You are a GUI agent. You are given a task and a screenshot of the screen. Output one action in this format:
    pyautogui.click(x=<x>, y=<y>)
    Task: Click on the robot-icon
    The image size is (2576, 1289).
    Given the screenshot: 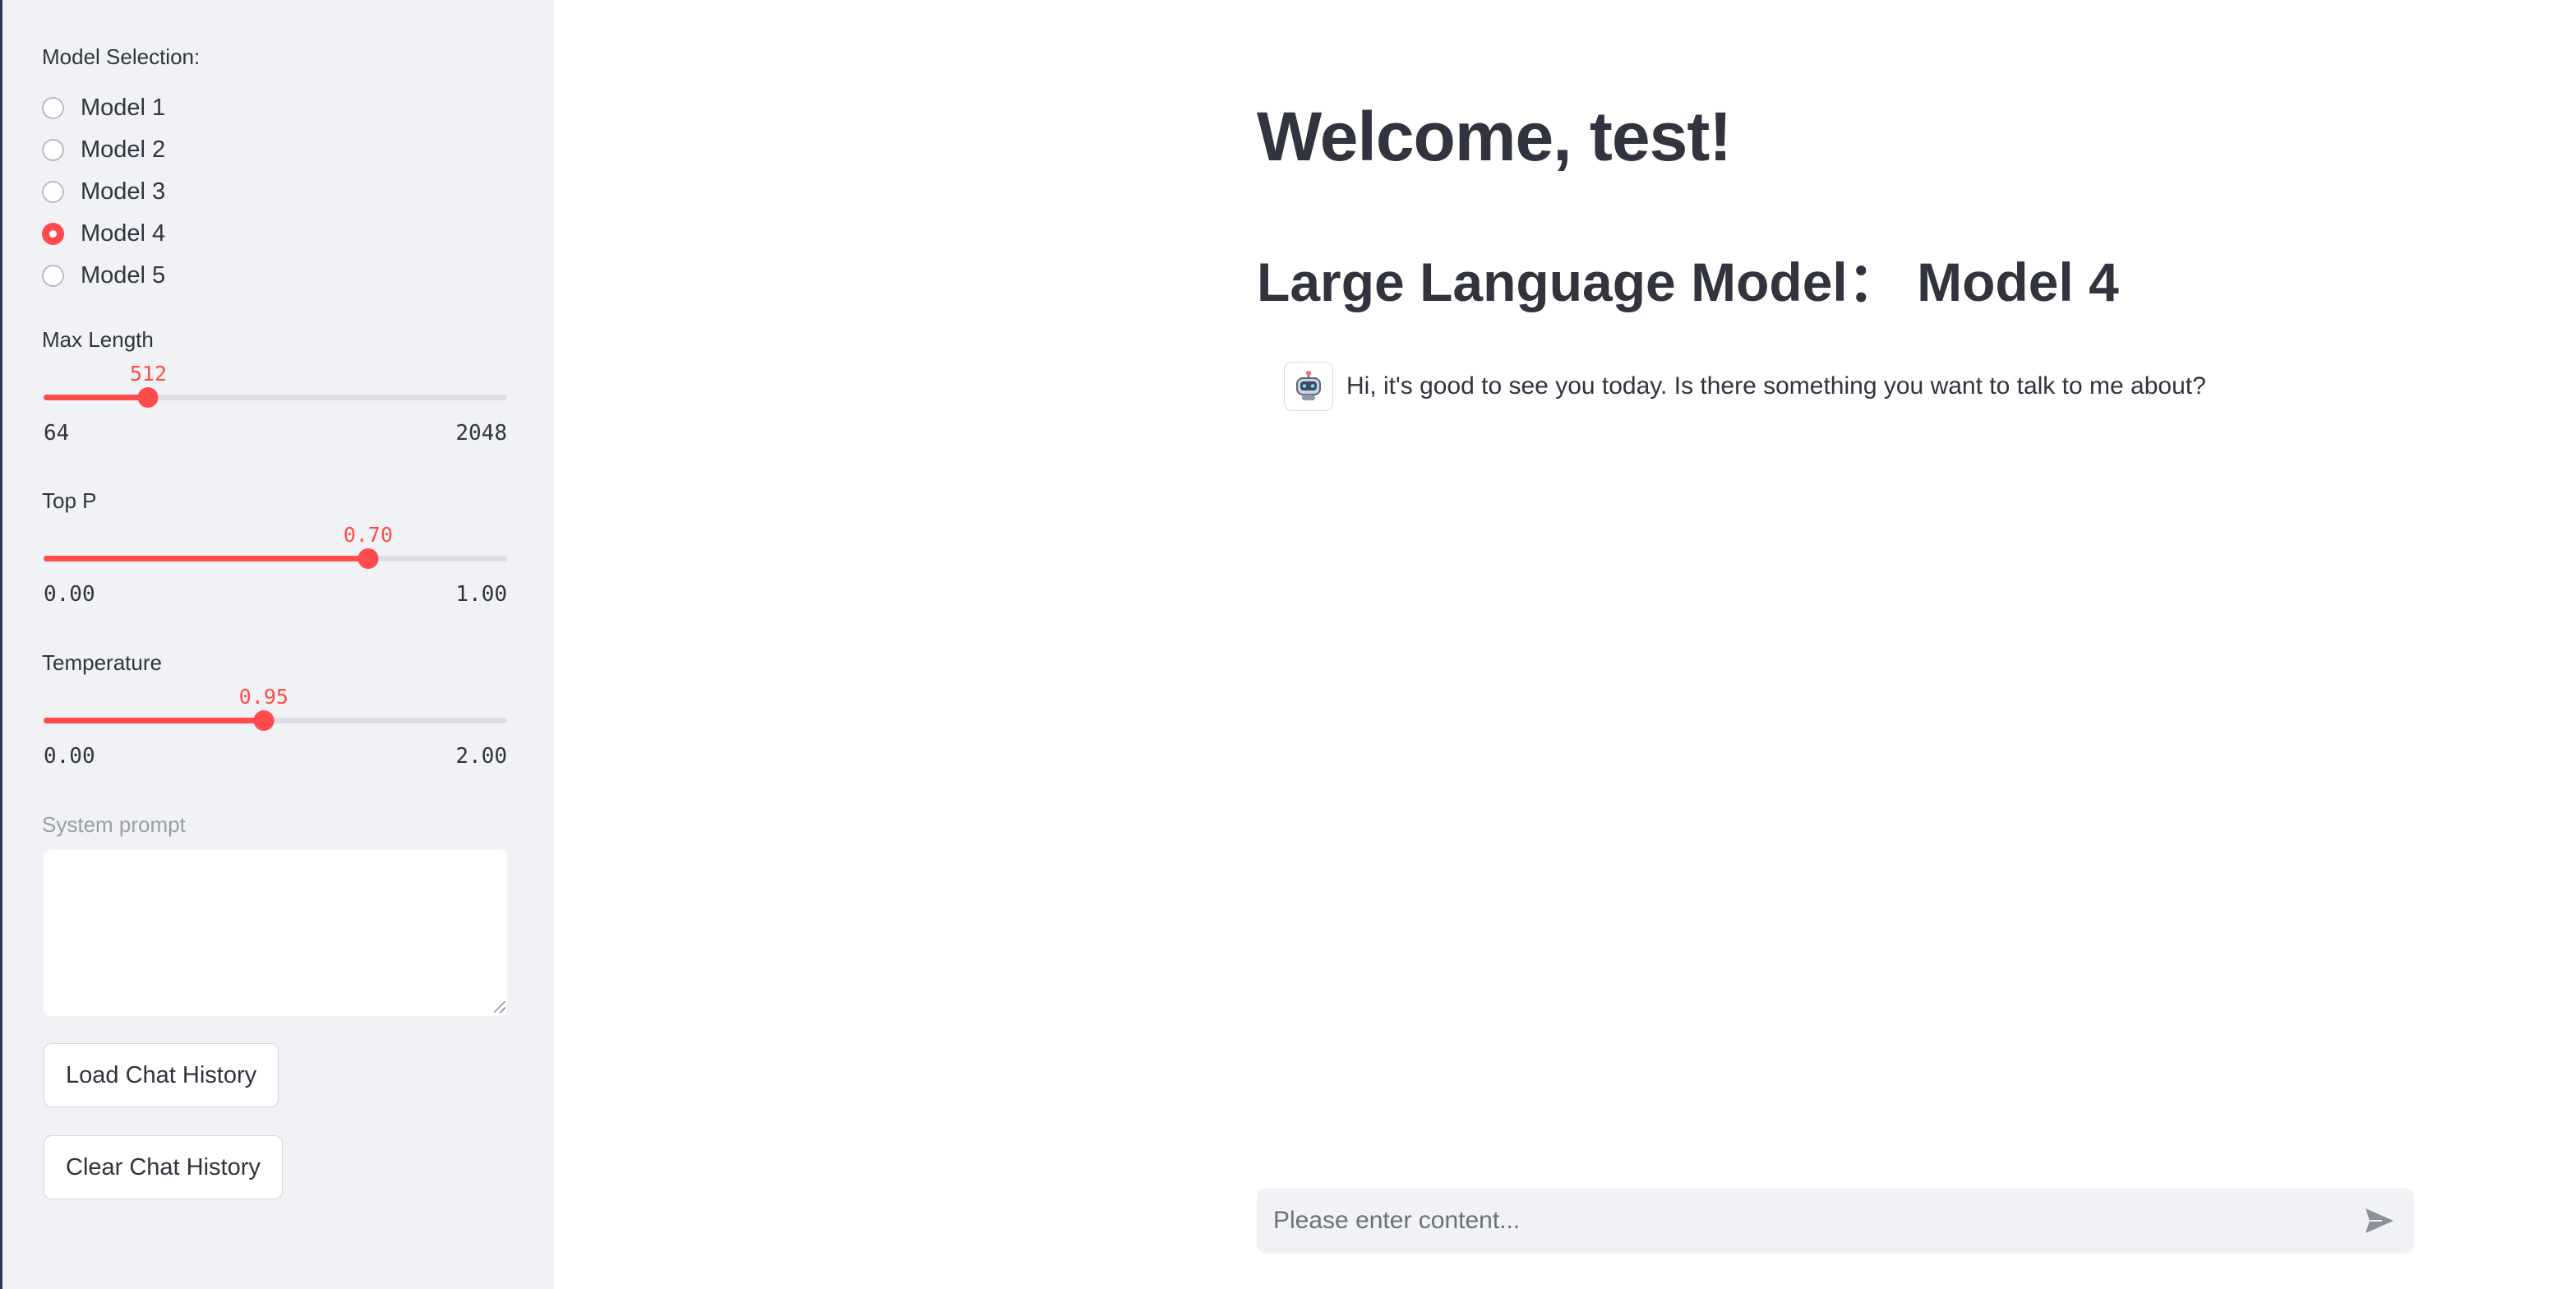 What is the action you would take?
    pyautogui.click(x=1308, y=387)
    